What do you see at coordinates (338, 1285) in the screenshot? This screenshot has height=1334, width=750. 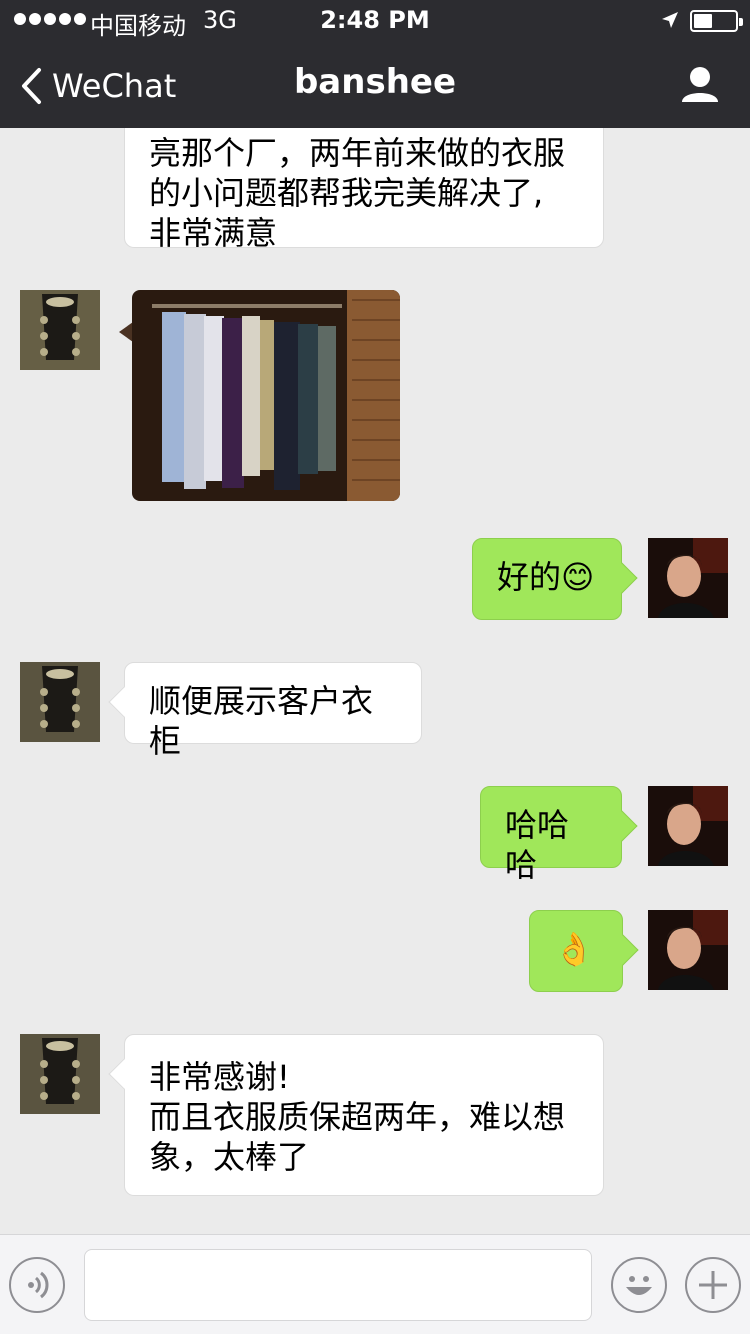 I see `message-input` at bounding box center [338, 1285].